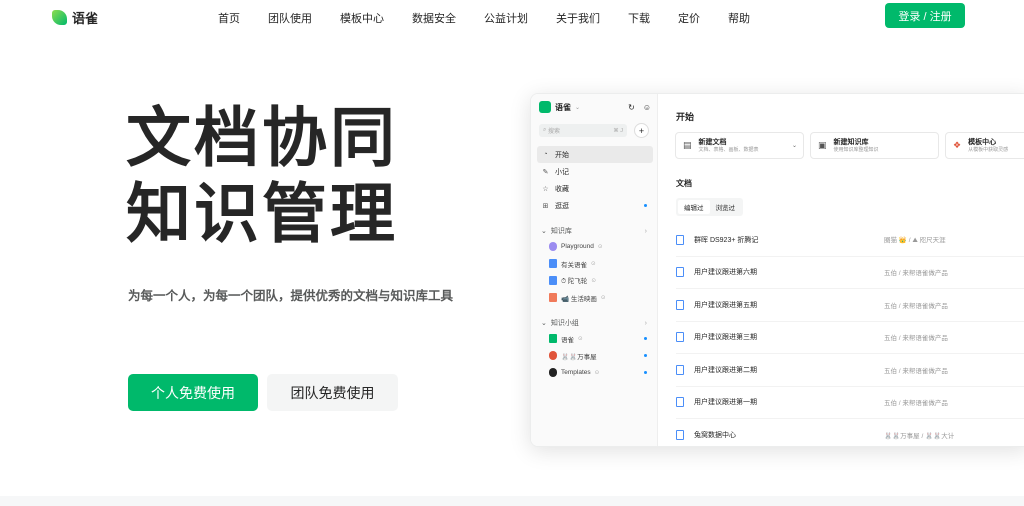 The width and height of the screenshot is (1024, 506). What do you see at coordinates (595, 188) in the screenshot?
I see `sidebar-item-favorites: ☆ 收藏` at bounding box center [595, 188].